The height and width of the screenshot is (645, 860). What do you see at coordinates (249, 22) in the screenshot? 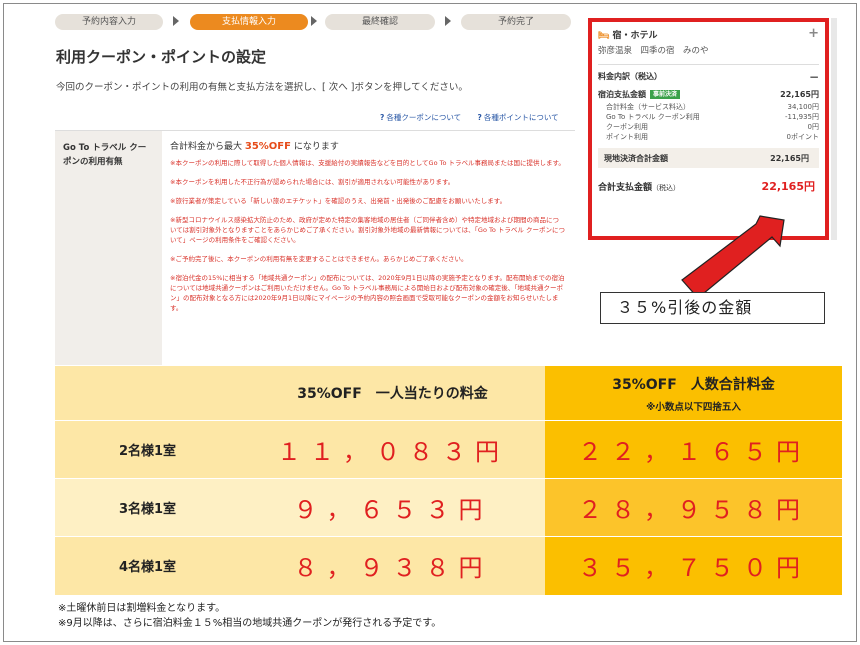
I see `step-payment-input: 支払情報入力` at bounding box center [249, 22].